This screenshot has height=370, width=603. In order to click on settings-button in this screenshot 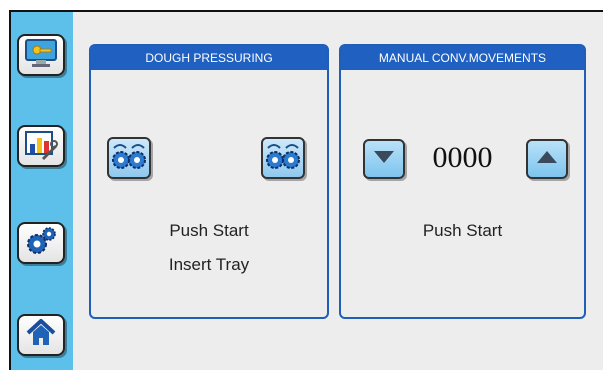, I will do `click(41, 243)`.